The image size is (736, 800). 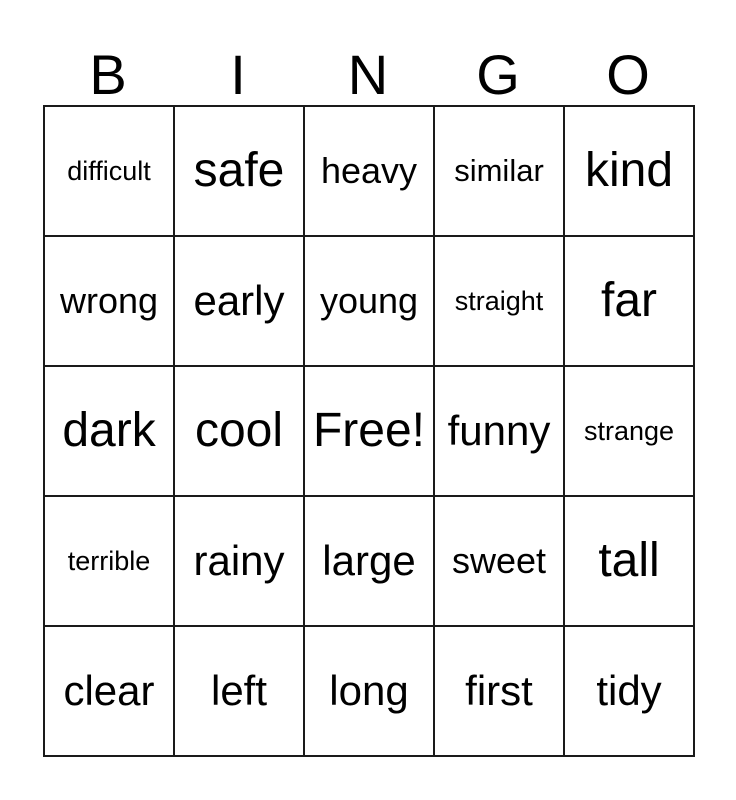 I want to click on bingo-cell-label: sweet, so click(x=499, y=561).